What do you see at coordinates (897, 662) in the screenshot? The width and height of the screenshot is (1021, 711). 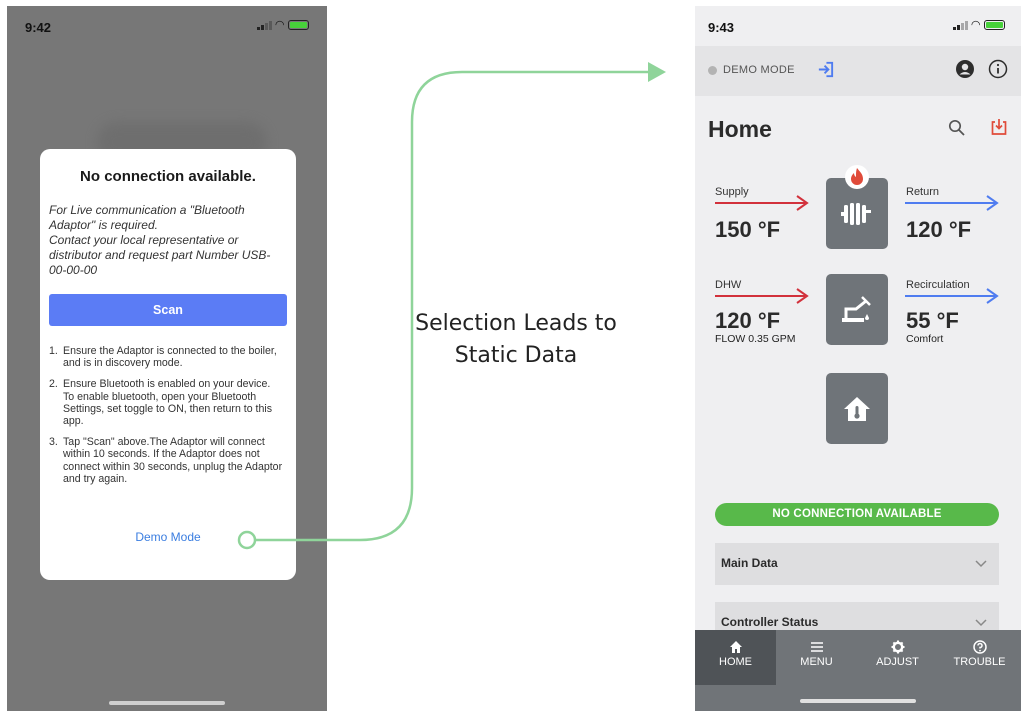 I see `tab-label: ADJUST` at bounding box center [897, 662].